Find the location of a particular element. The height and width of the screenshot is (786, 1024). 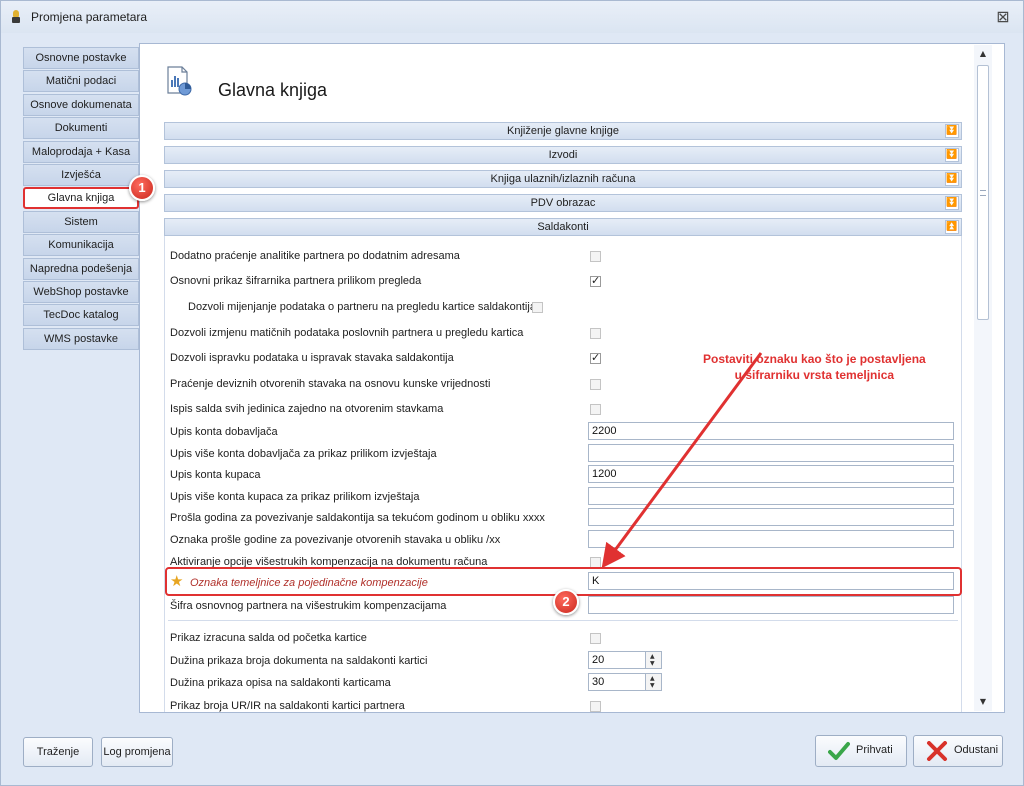

group-pdv-obrazac: PDV obrazac ⏬ is located at coordinates (563, 203).